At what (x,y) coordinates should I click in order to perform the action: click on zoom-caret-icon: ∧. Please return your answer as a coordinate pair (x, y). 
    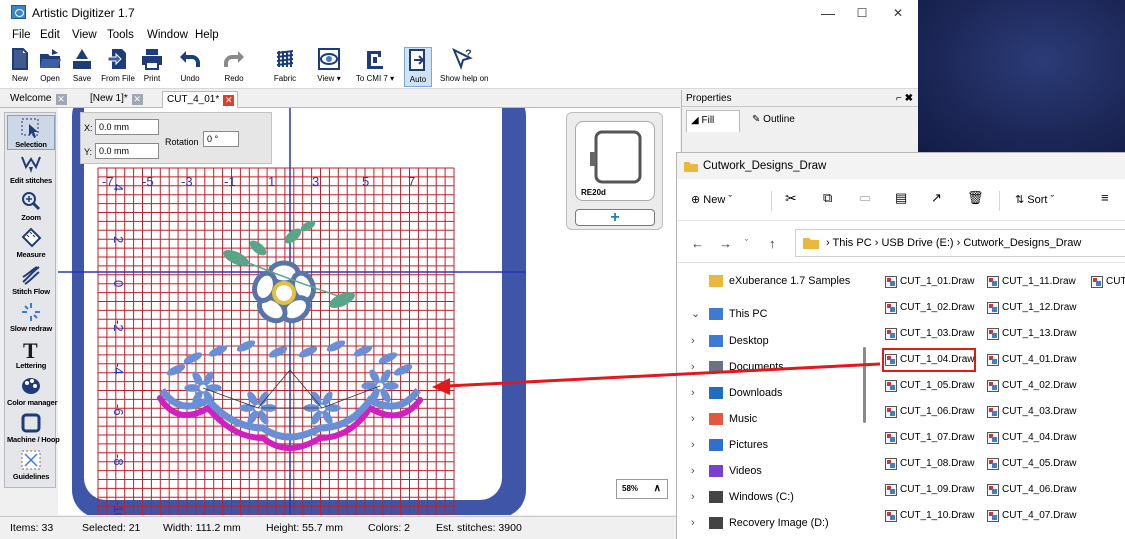
    Looking at the image, I should click on (657, 489).